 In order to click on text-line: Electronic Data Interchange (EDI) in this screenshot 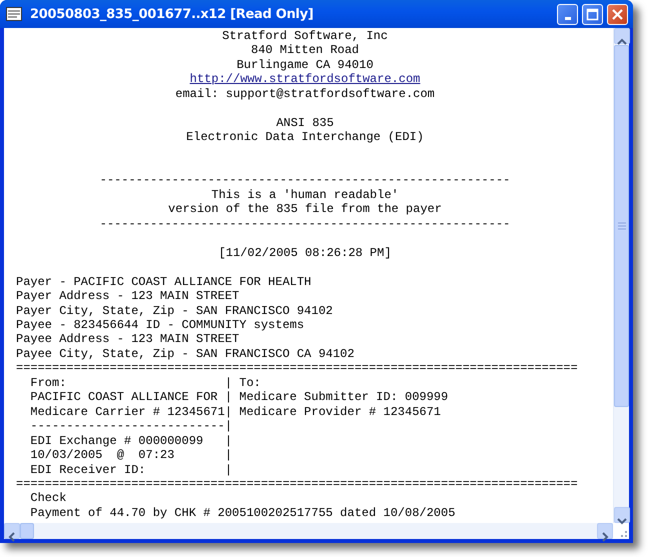, I will do `click(305, 137)`.